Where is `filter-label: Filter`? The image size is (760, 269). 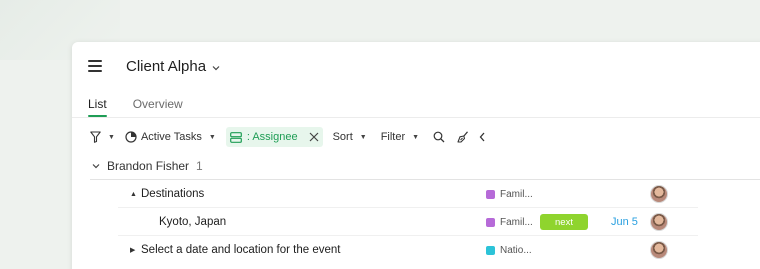
filter-label: Filter is located at coordinates (393, 137).